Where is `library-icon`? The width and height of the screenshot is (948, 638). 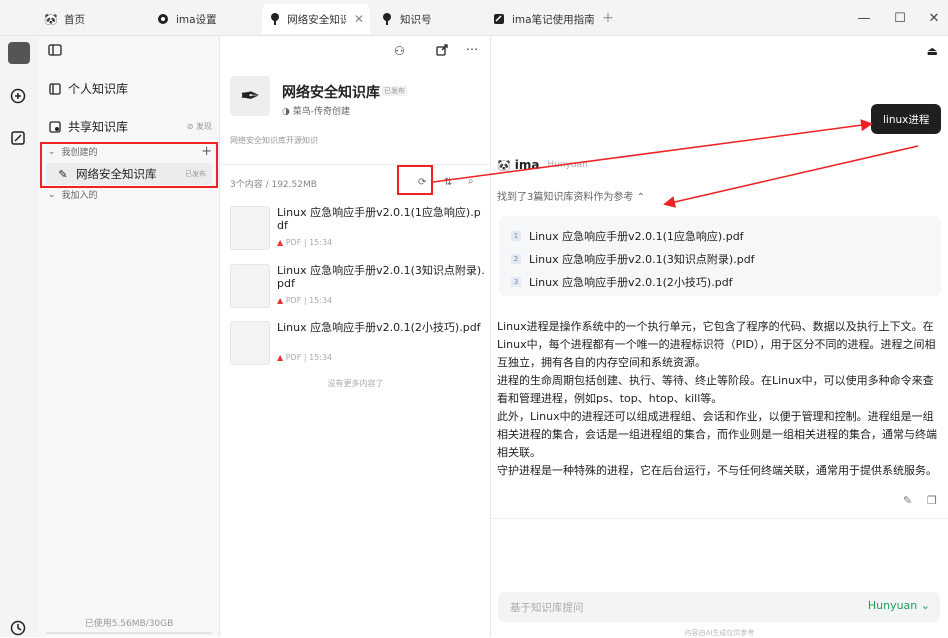
library-icon is located at coordinates (55, 89).